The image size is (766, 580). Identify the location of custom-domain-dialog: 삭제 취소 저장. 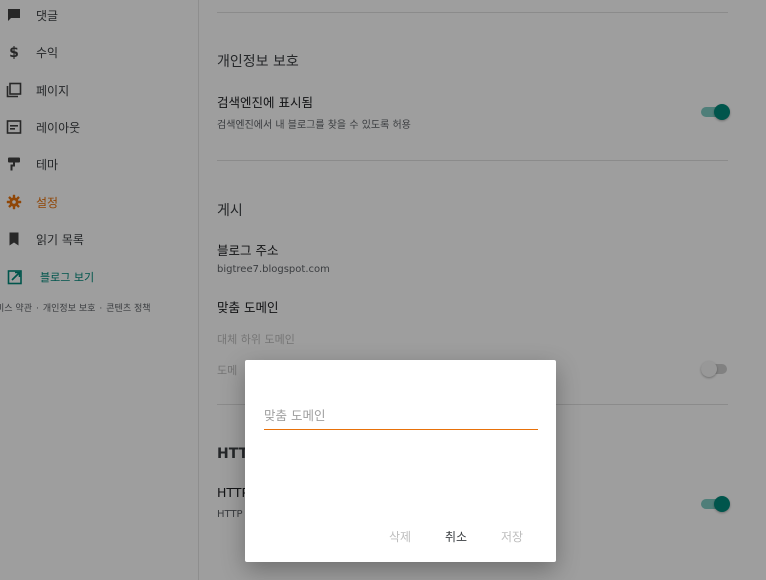
(400, 461).